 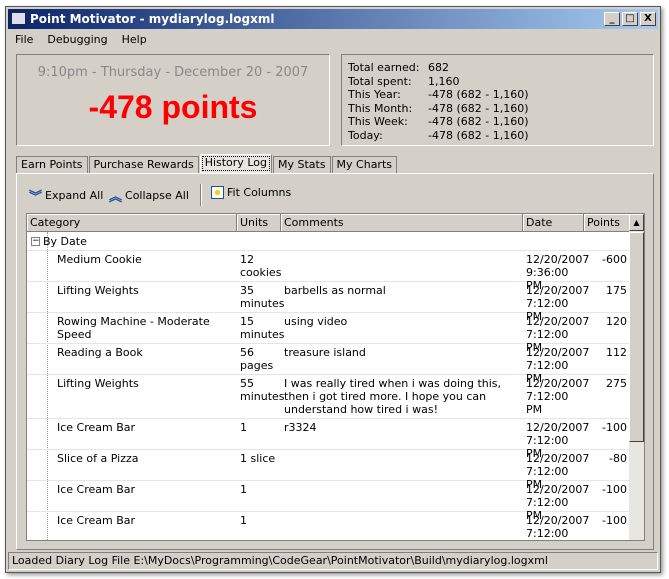 I want to click on double-chevron-up-icon: ︽, so click(x=116, y=197).